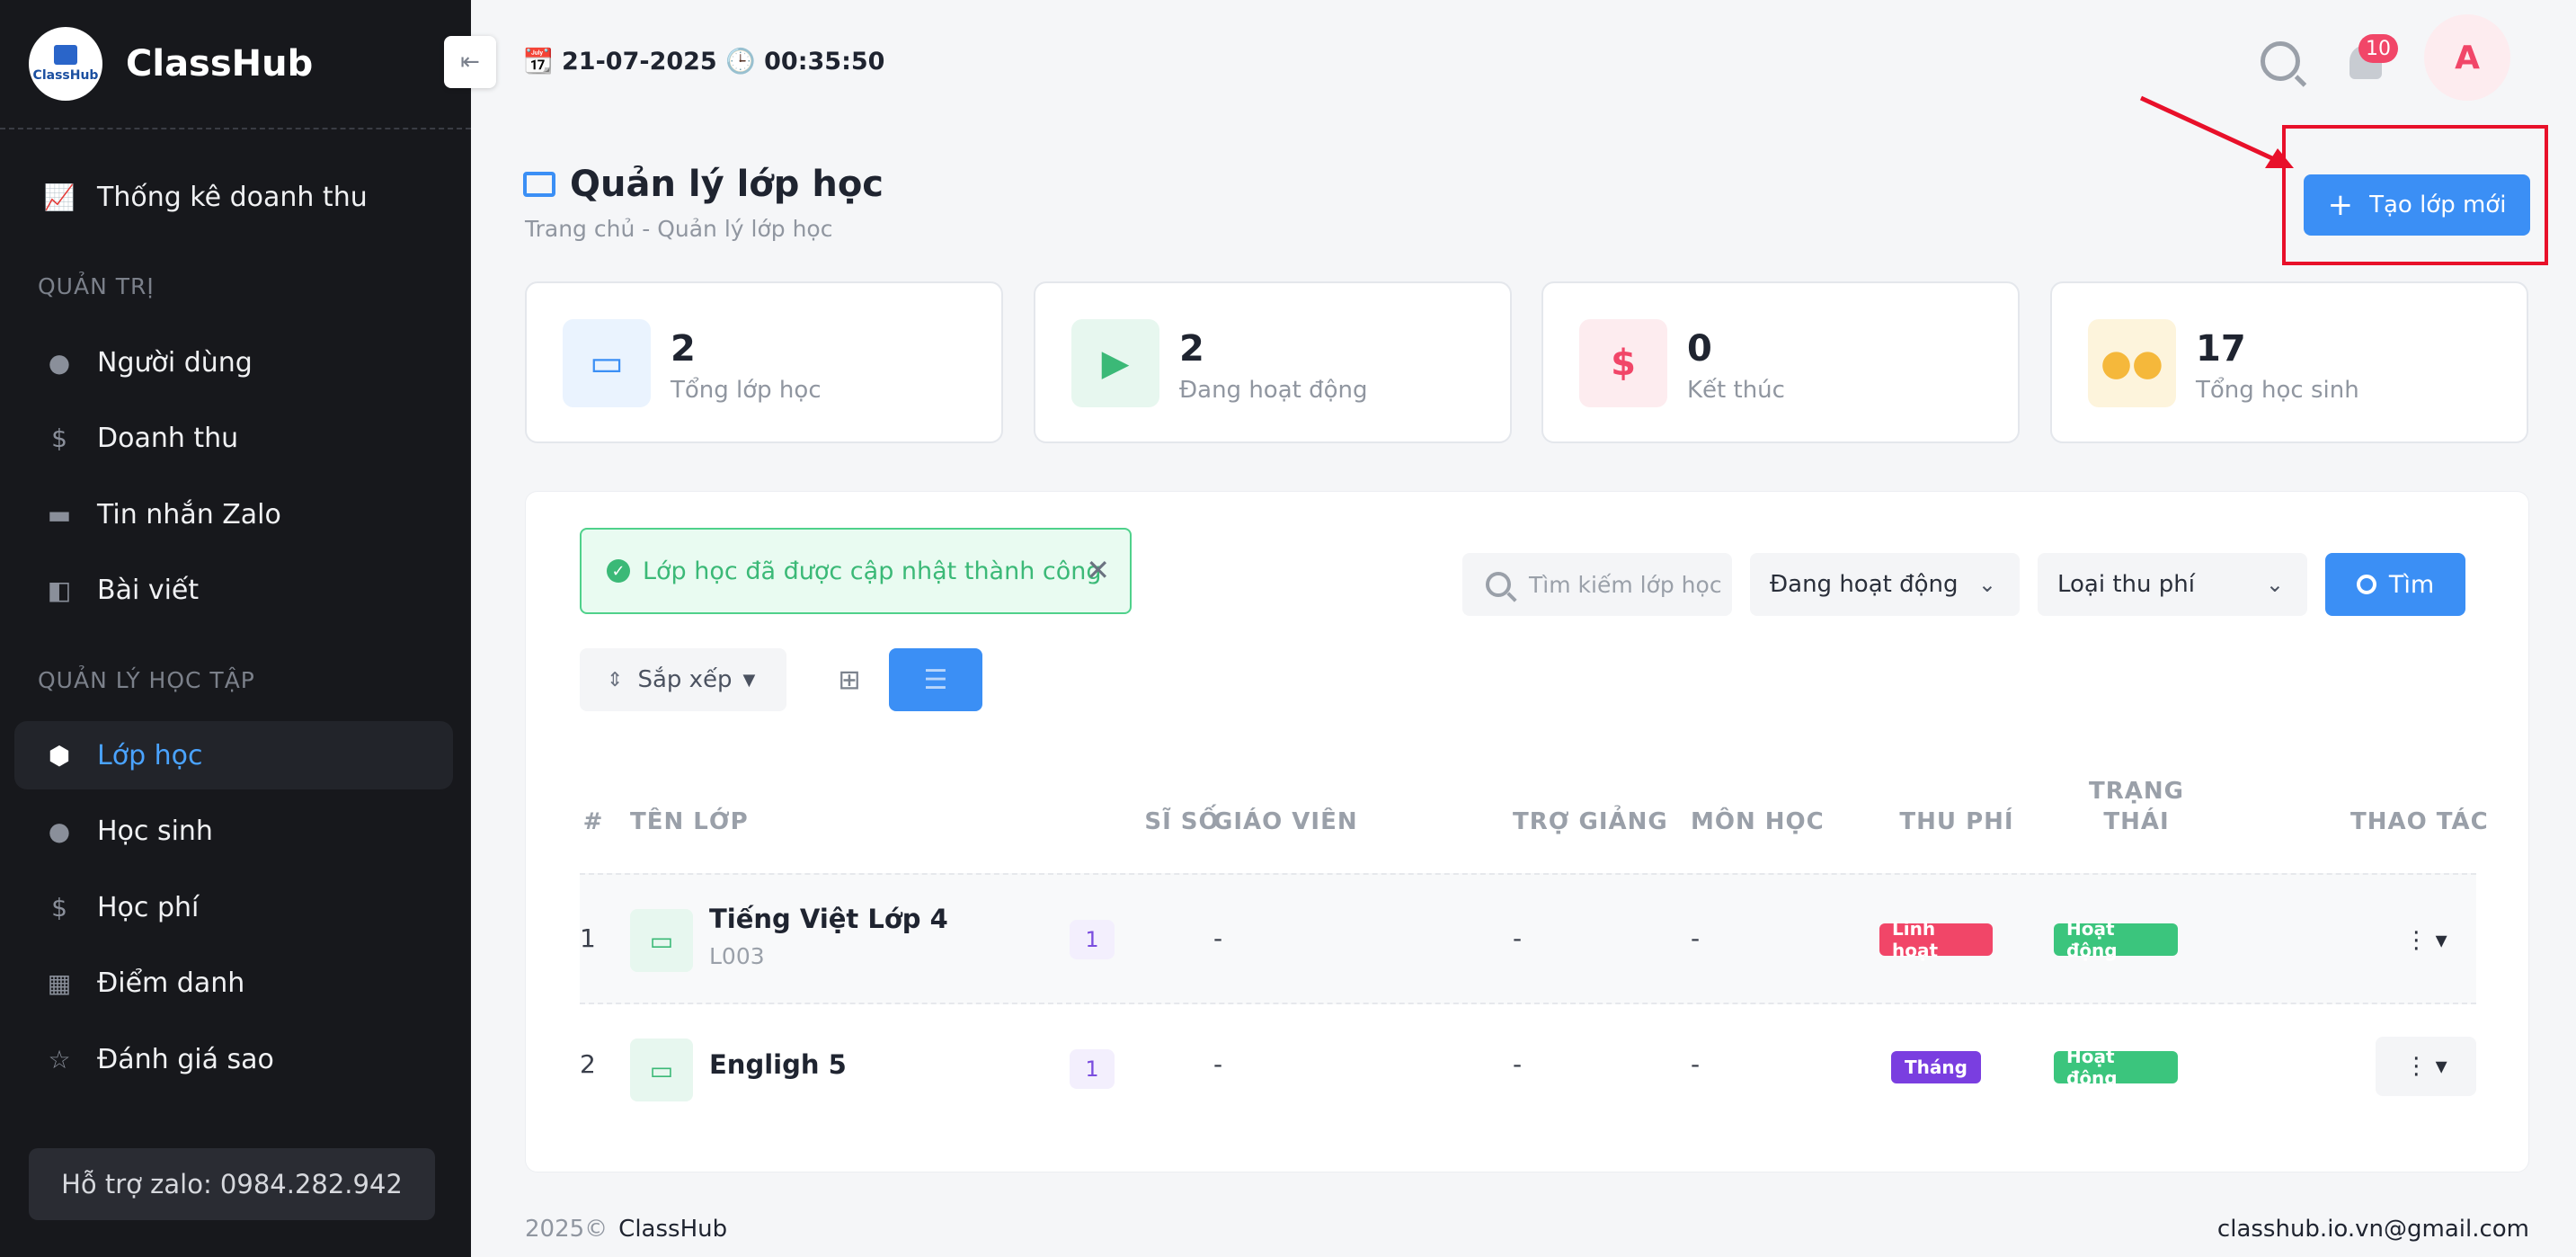  Describe the element at coordinates (778, 1064) in the screenshot. I see `class-name: Engligh 5` at that location.